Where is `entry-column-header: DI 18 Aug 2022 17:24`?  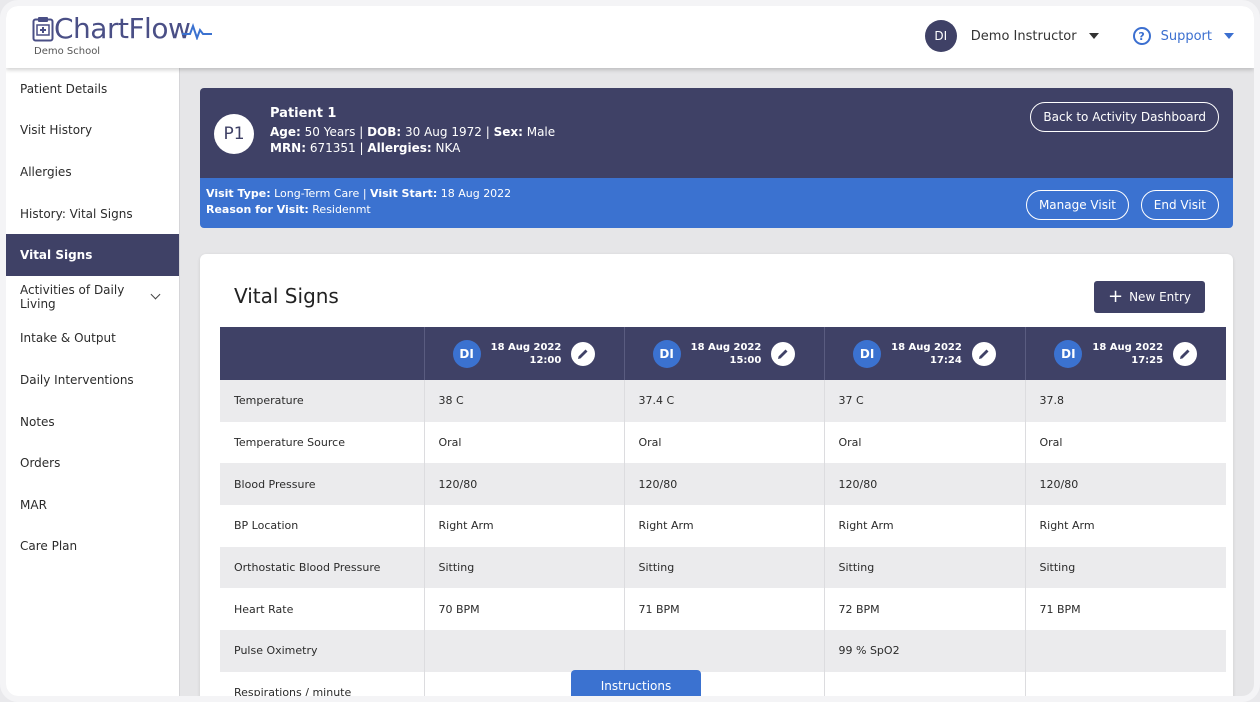 entry-column-header: DI 18 Aug 2022 17:24 is located at coordinates (924, 353).